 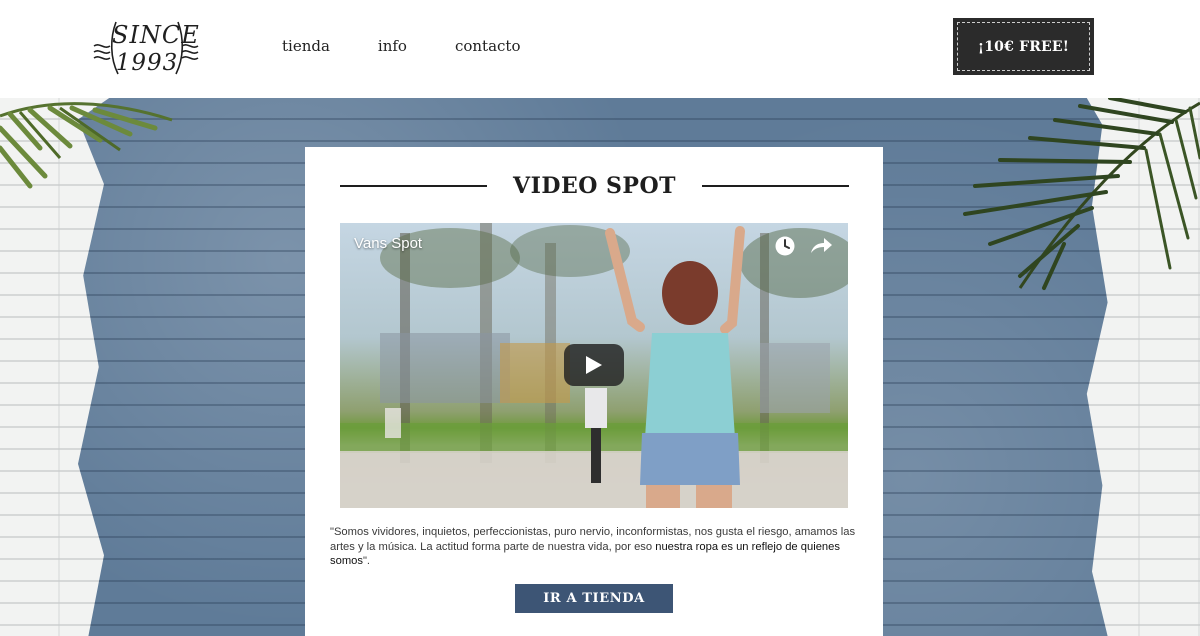 What do you see at coordinates (785, 246) in the screenshot?
I see `clock-icon` at bounding box center [785, 246].